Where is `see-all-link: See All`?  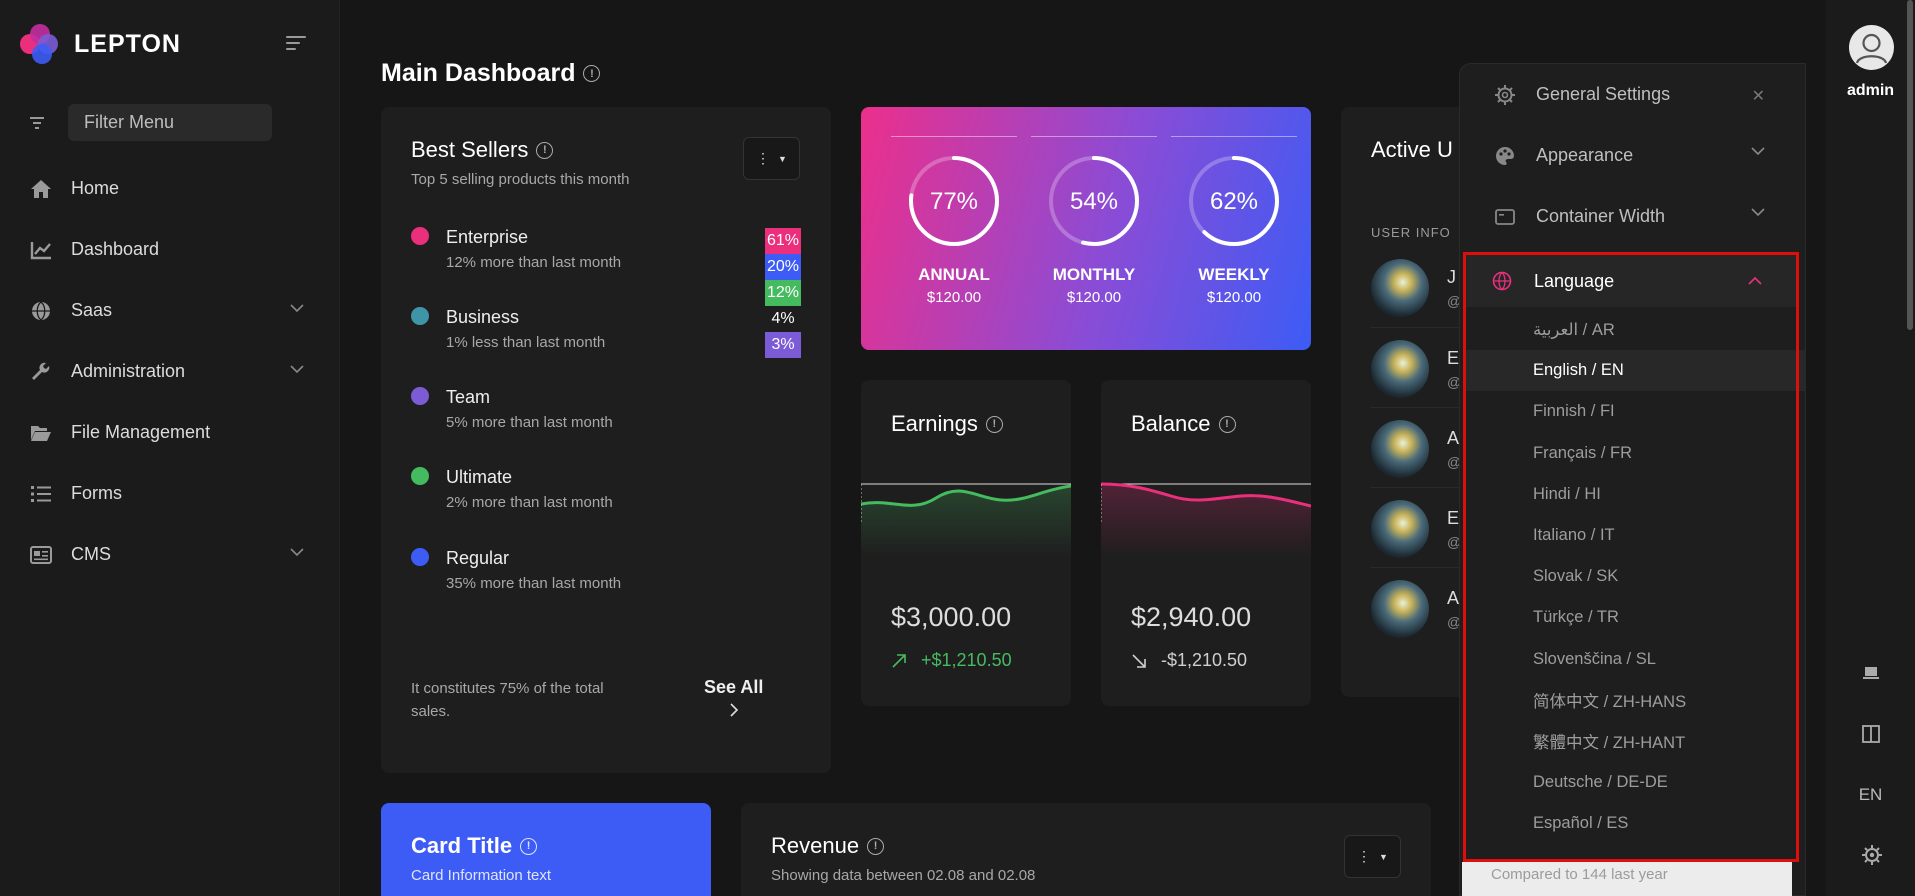 see-all-link: See All is located at coordinates (733, 700).